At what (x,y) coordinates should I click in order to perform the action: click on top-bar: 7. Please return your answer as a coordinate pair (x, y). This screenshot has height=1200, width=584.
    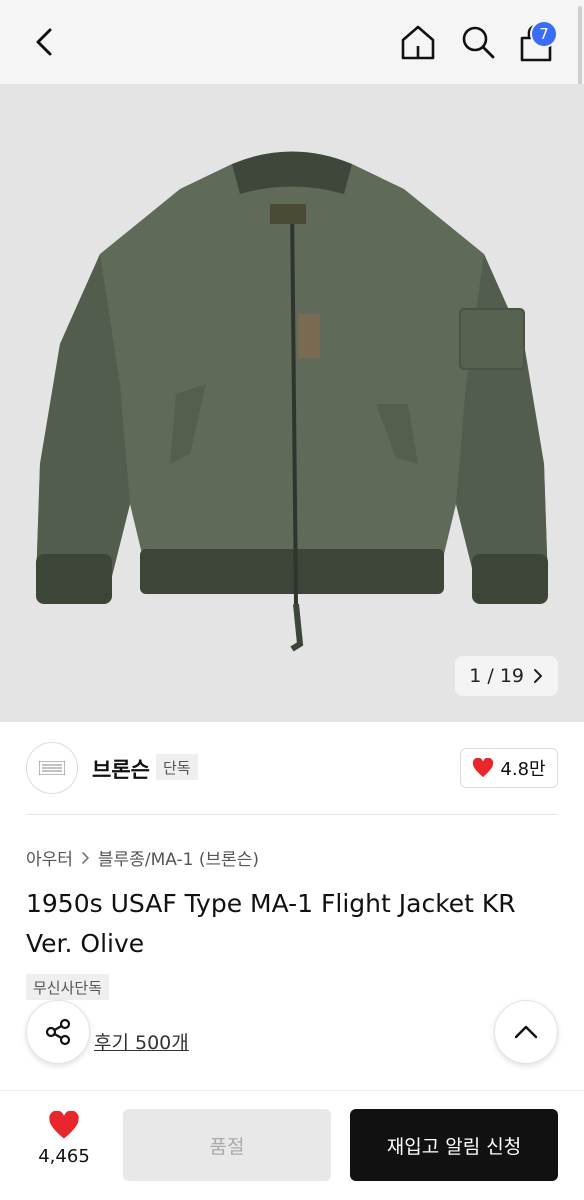
    Looking at the image, I should click on (292, 43).